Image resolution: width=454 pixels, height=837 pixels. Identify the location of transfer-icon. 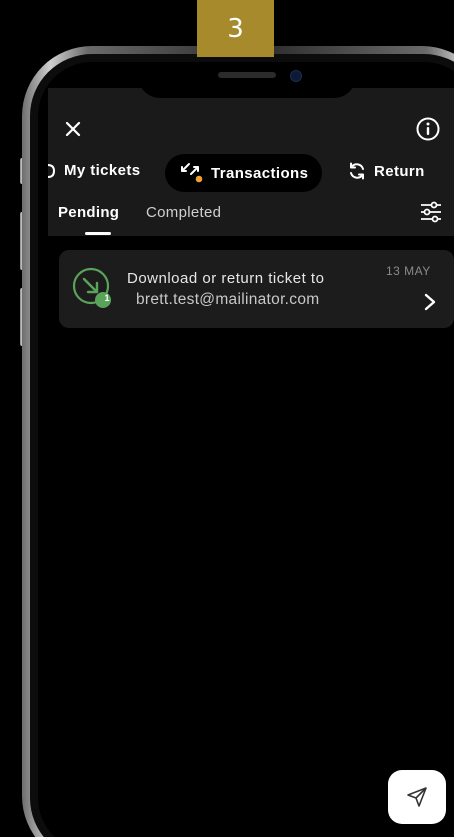
(192, 173).